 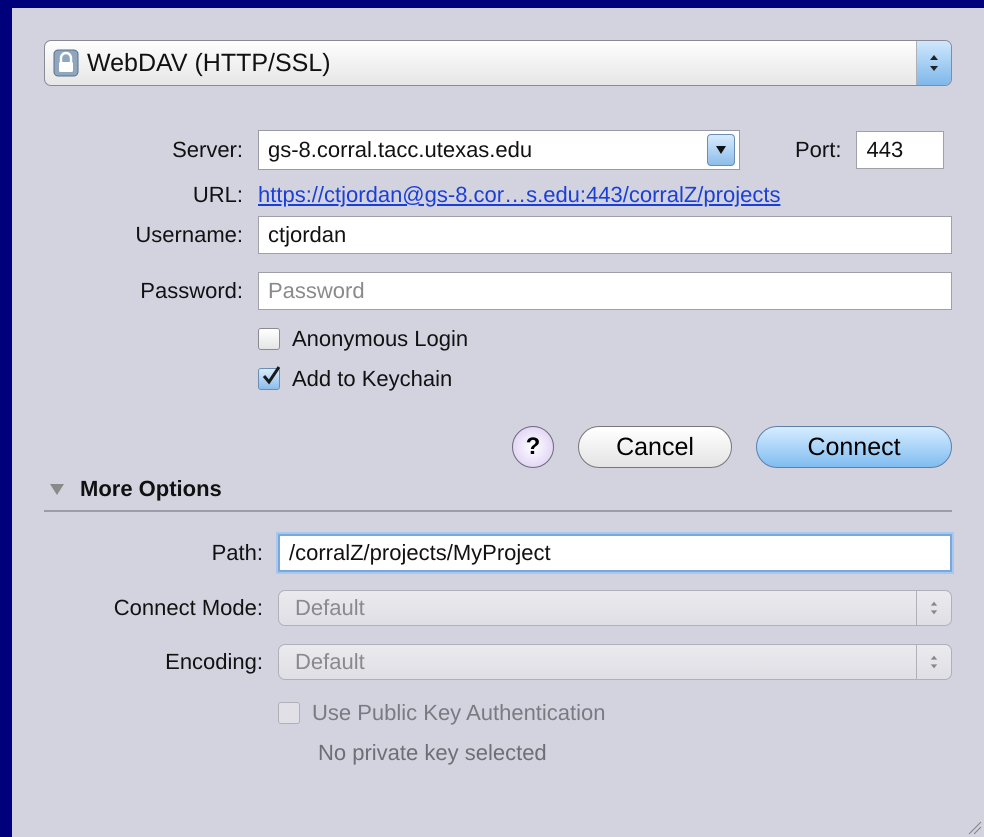 I want to click on server-combo-box: gs-8.corral.tacc.utexas.edu, so click(x=499, y=150).